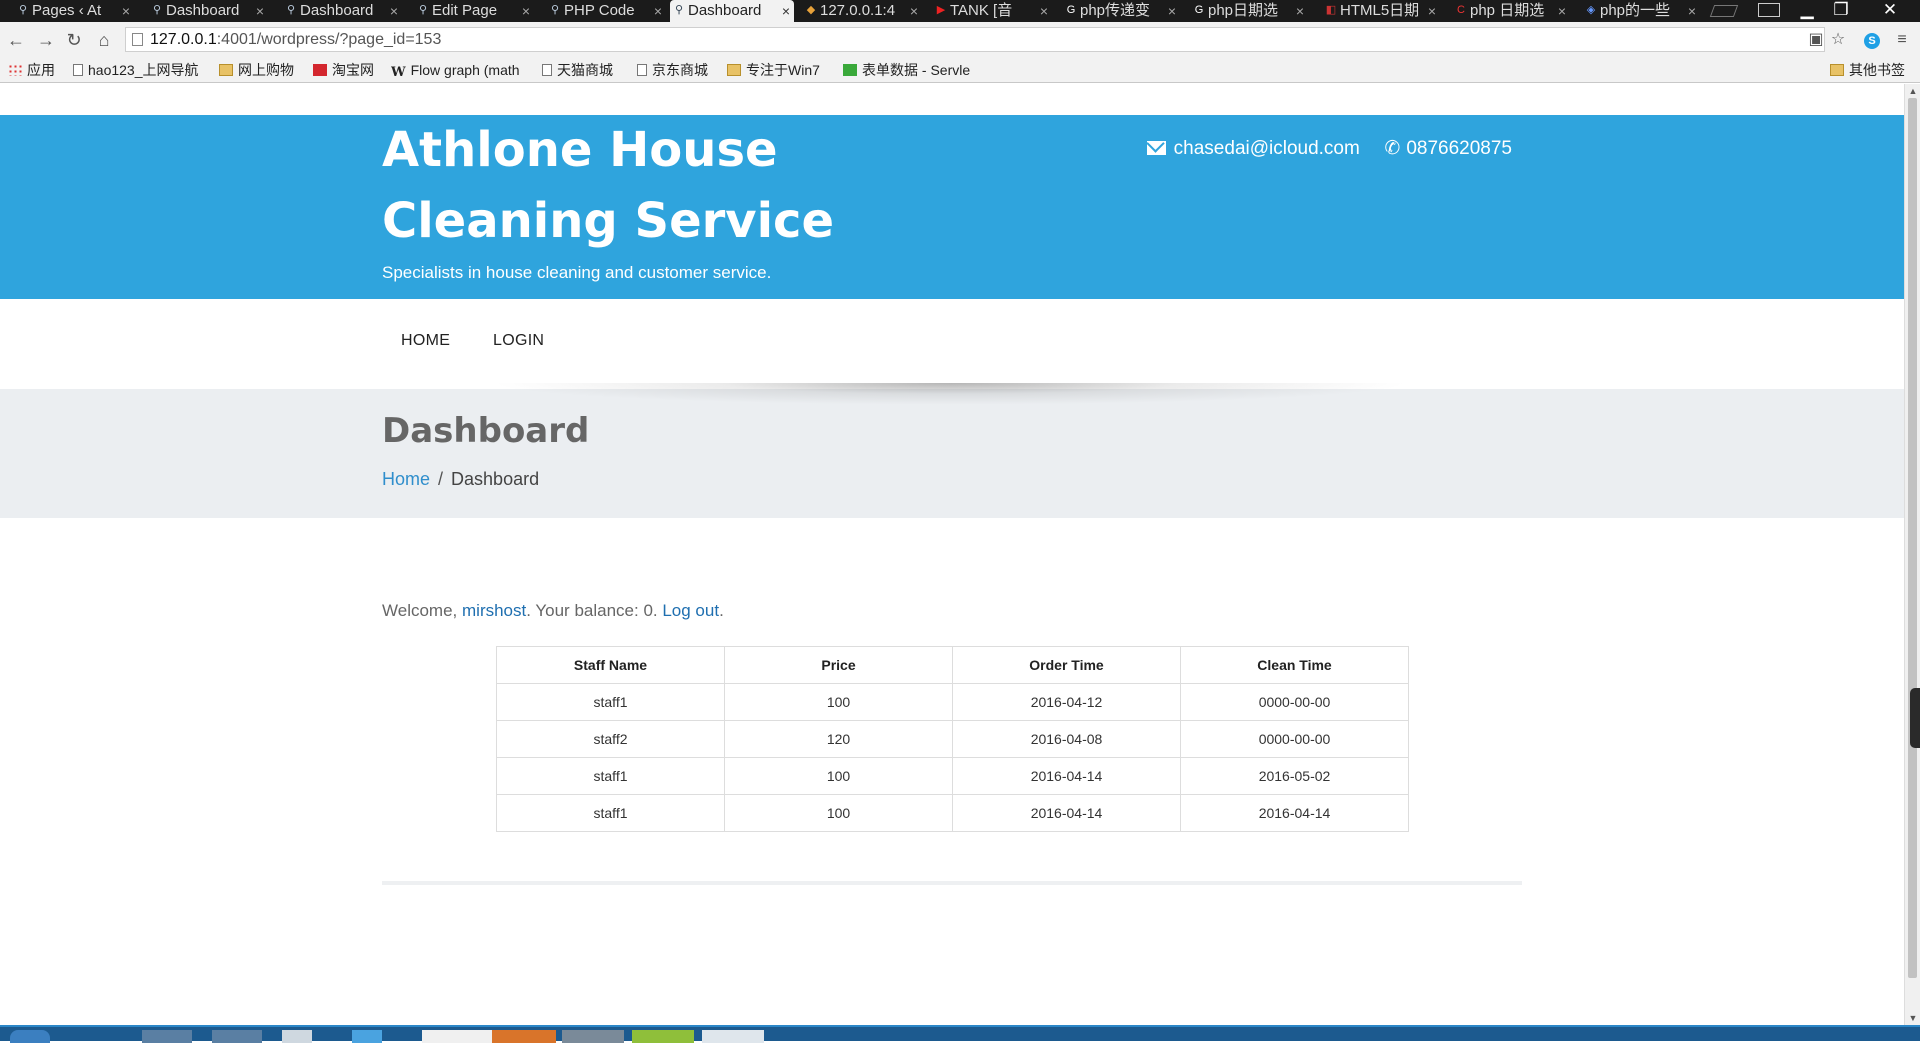 This screenshot has height=1043, width=1920. Describe the element at coordinates (1769, 11) in the screenshot. I see `user-profile-button` at that location.